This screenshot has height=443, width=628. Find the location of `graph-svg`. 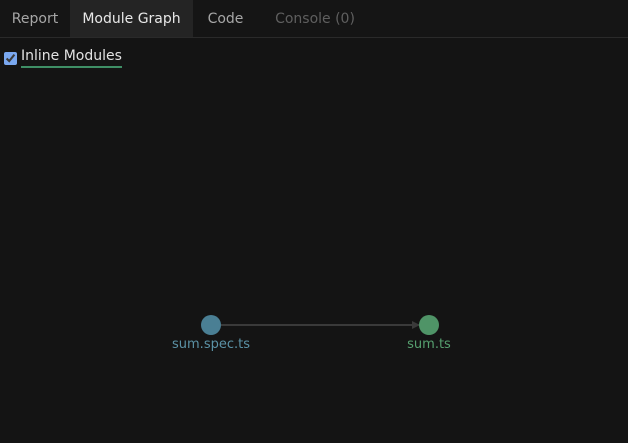

graph-svg is located at coordinates (320, 325).